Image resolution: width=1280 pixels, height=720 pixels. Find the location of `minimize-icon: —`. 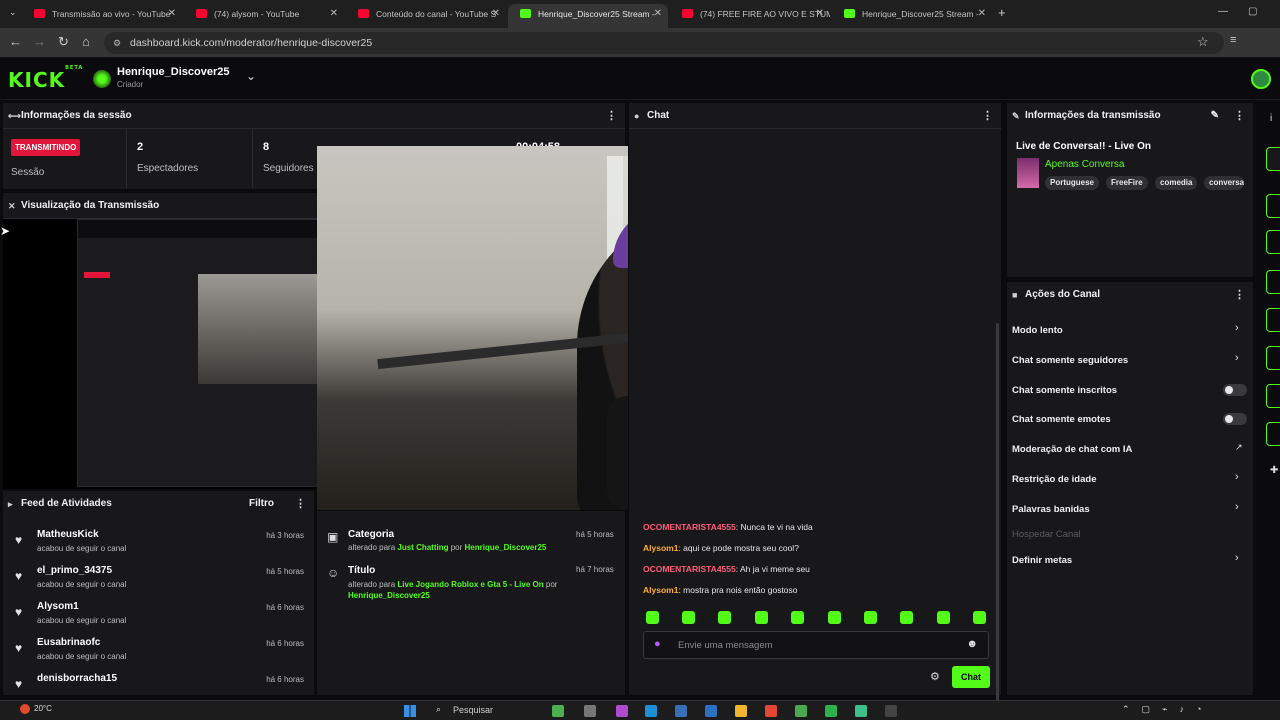

minimize-icon: — is located at coordinates (1223, 11).